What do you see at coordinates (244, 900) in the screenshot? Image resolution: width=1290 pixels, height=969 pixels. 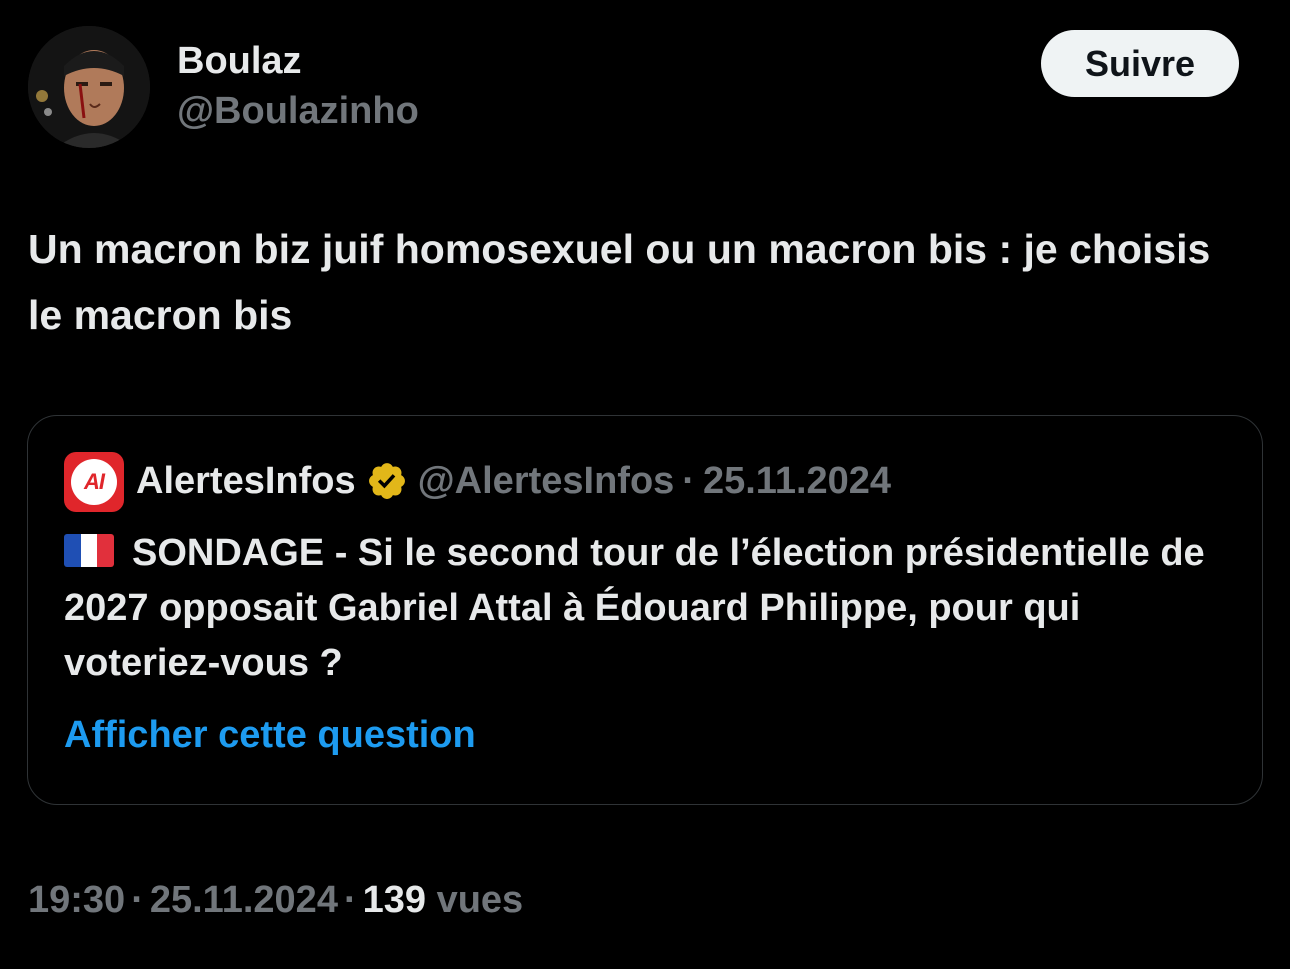 I see `tweet-date: 25.11.2024` at bounding box center [244, 900].